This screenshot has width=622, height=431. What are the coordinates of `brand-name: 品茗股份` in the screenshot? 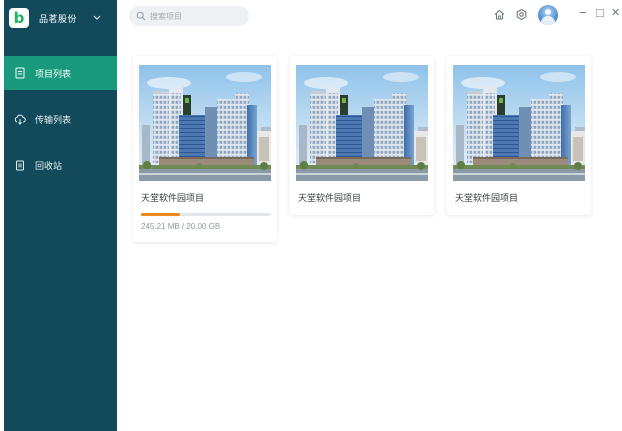 It's located at (58, 18).